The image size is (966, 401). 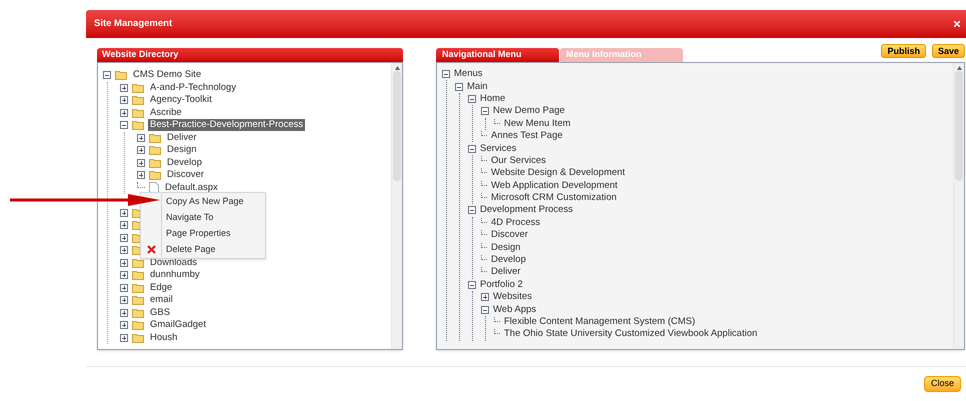 What do you see at coordinates (509, 235) in the screenshot?
I see `menu-tree-item: Discover` at bounding box center [509, 235].